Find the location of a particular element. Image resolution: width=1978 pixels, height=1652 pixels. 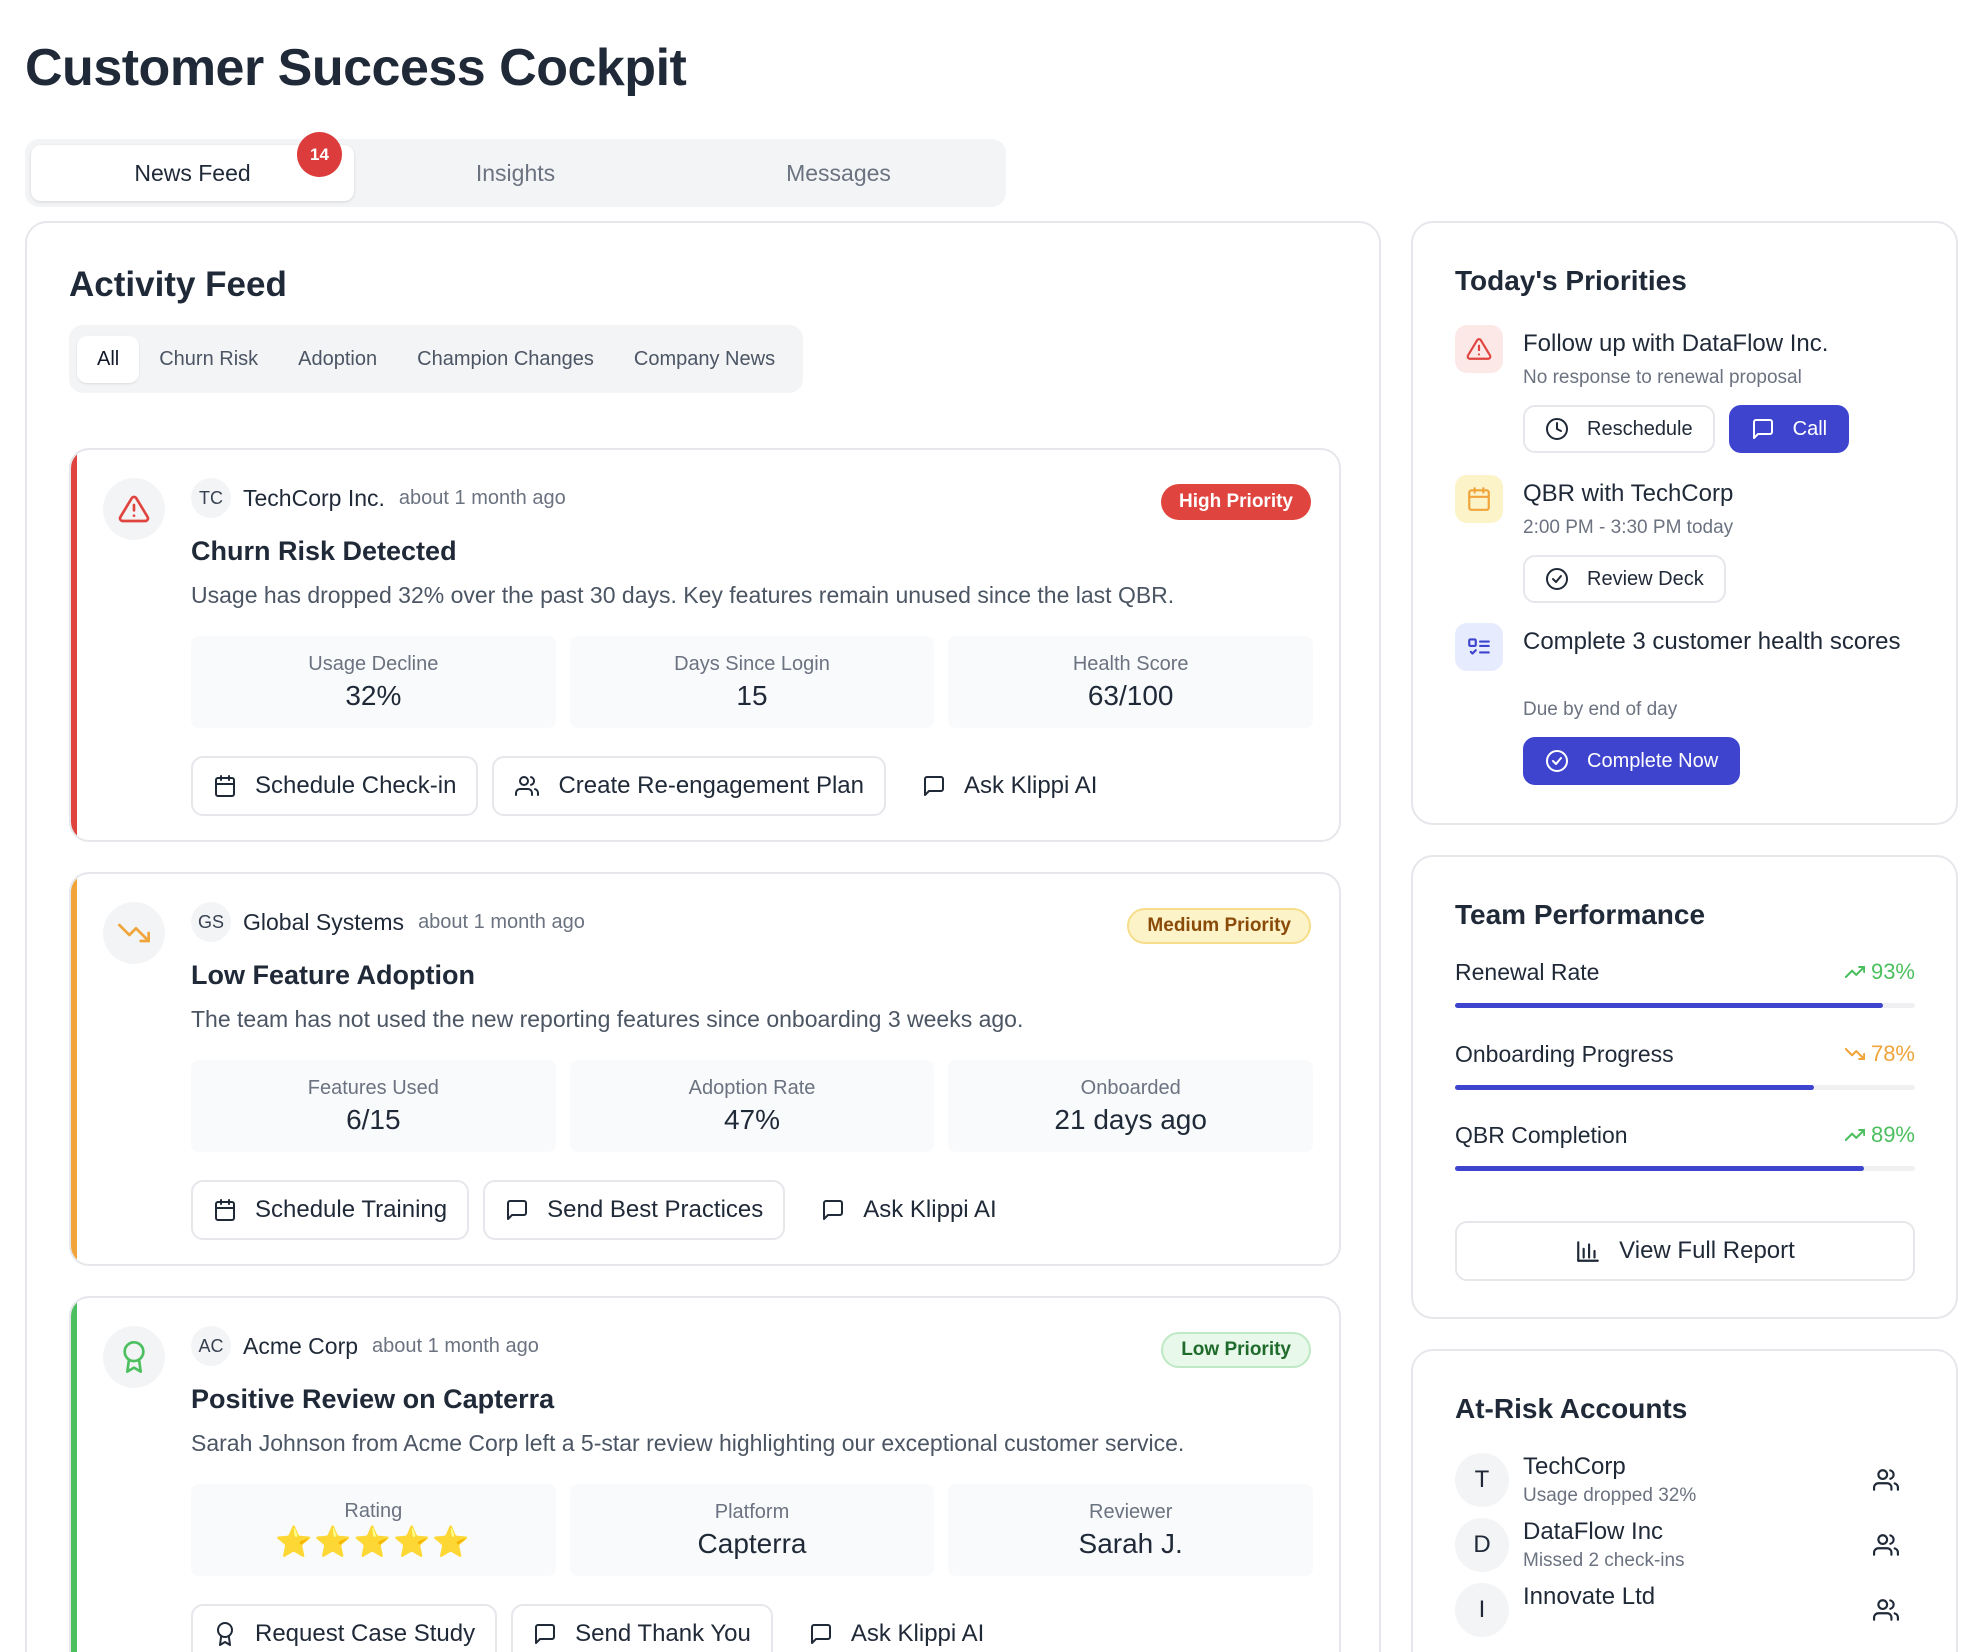

metric-label: Features Used is located at coordinates (373, 1087).